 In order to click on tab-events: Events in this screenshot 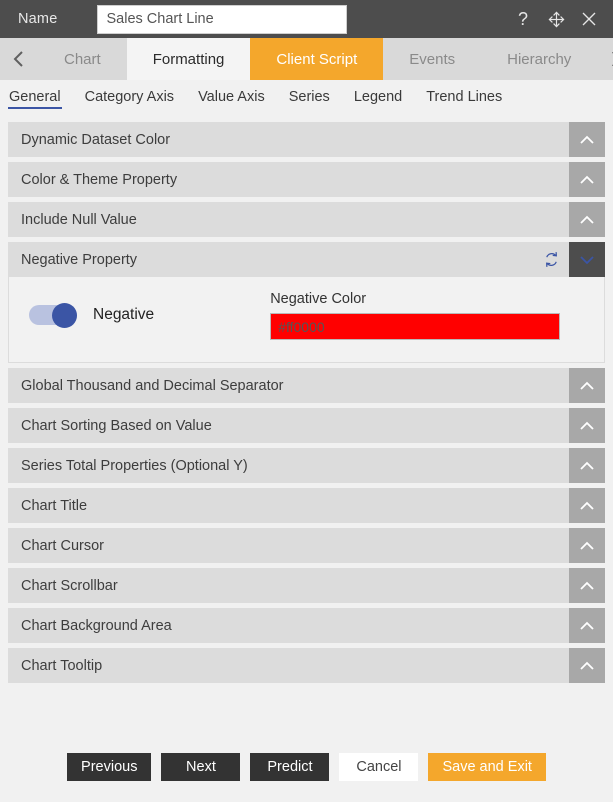, I will do `click(432, 59)`.